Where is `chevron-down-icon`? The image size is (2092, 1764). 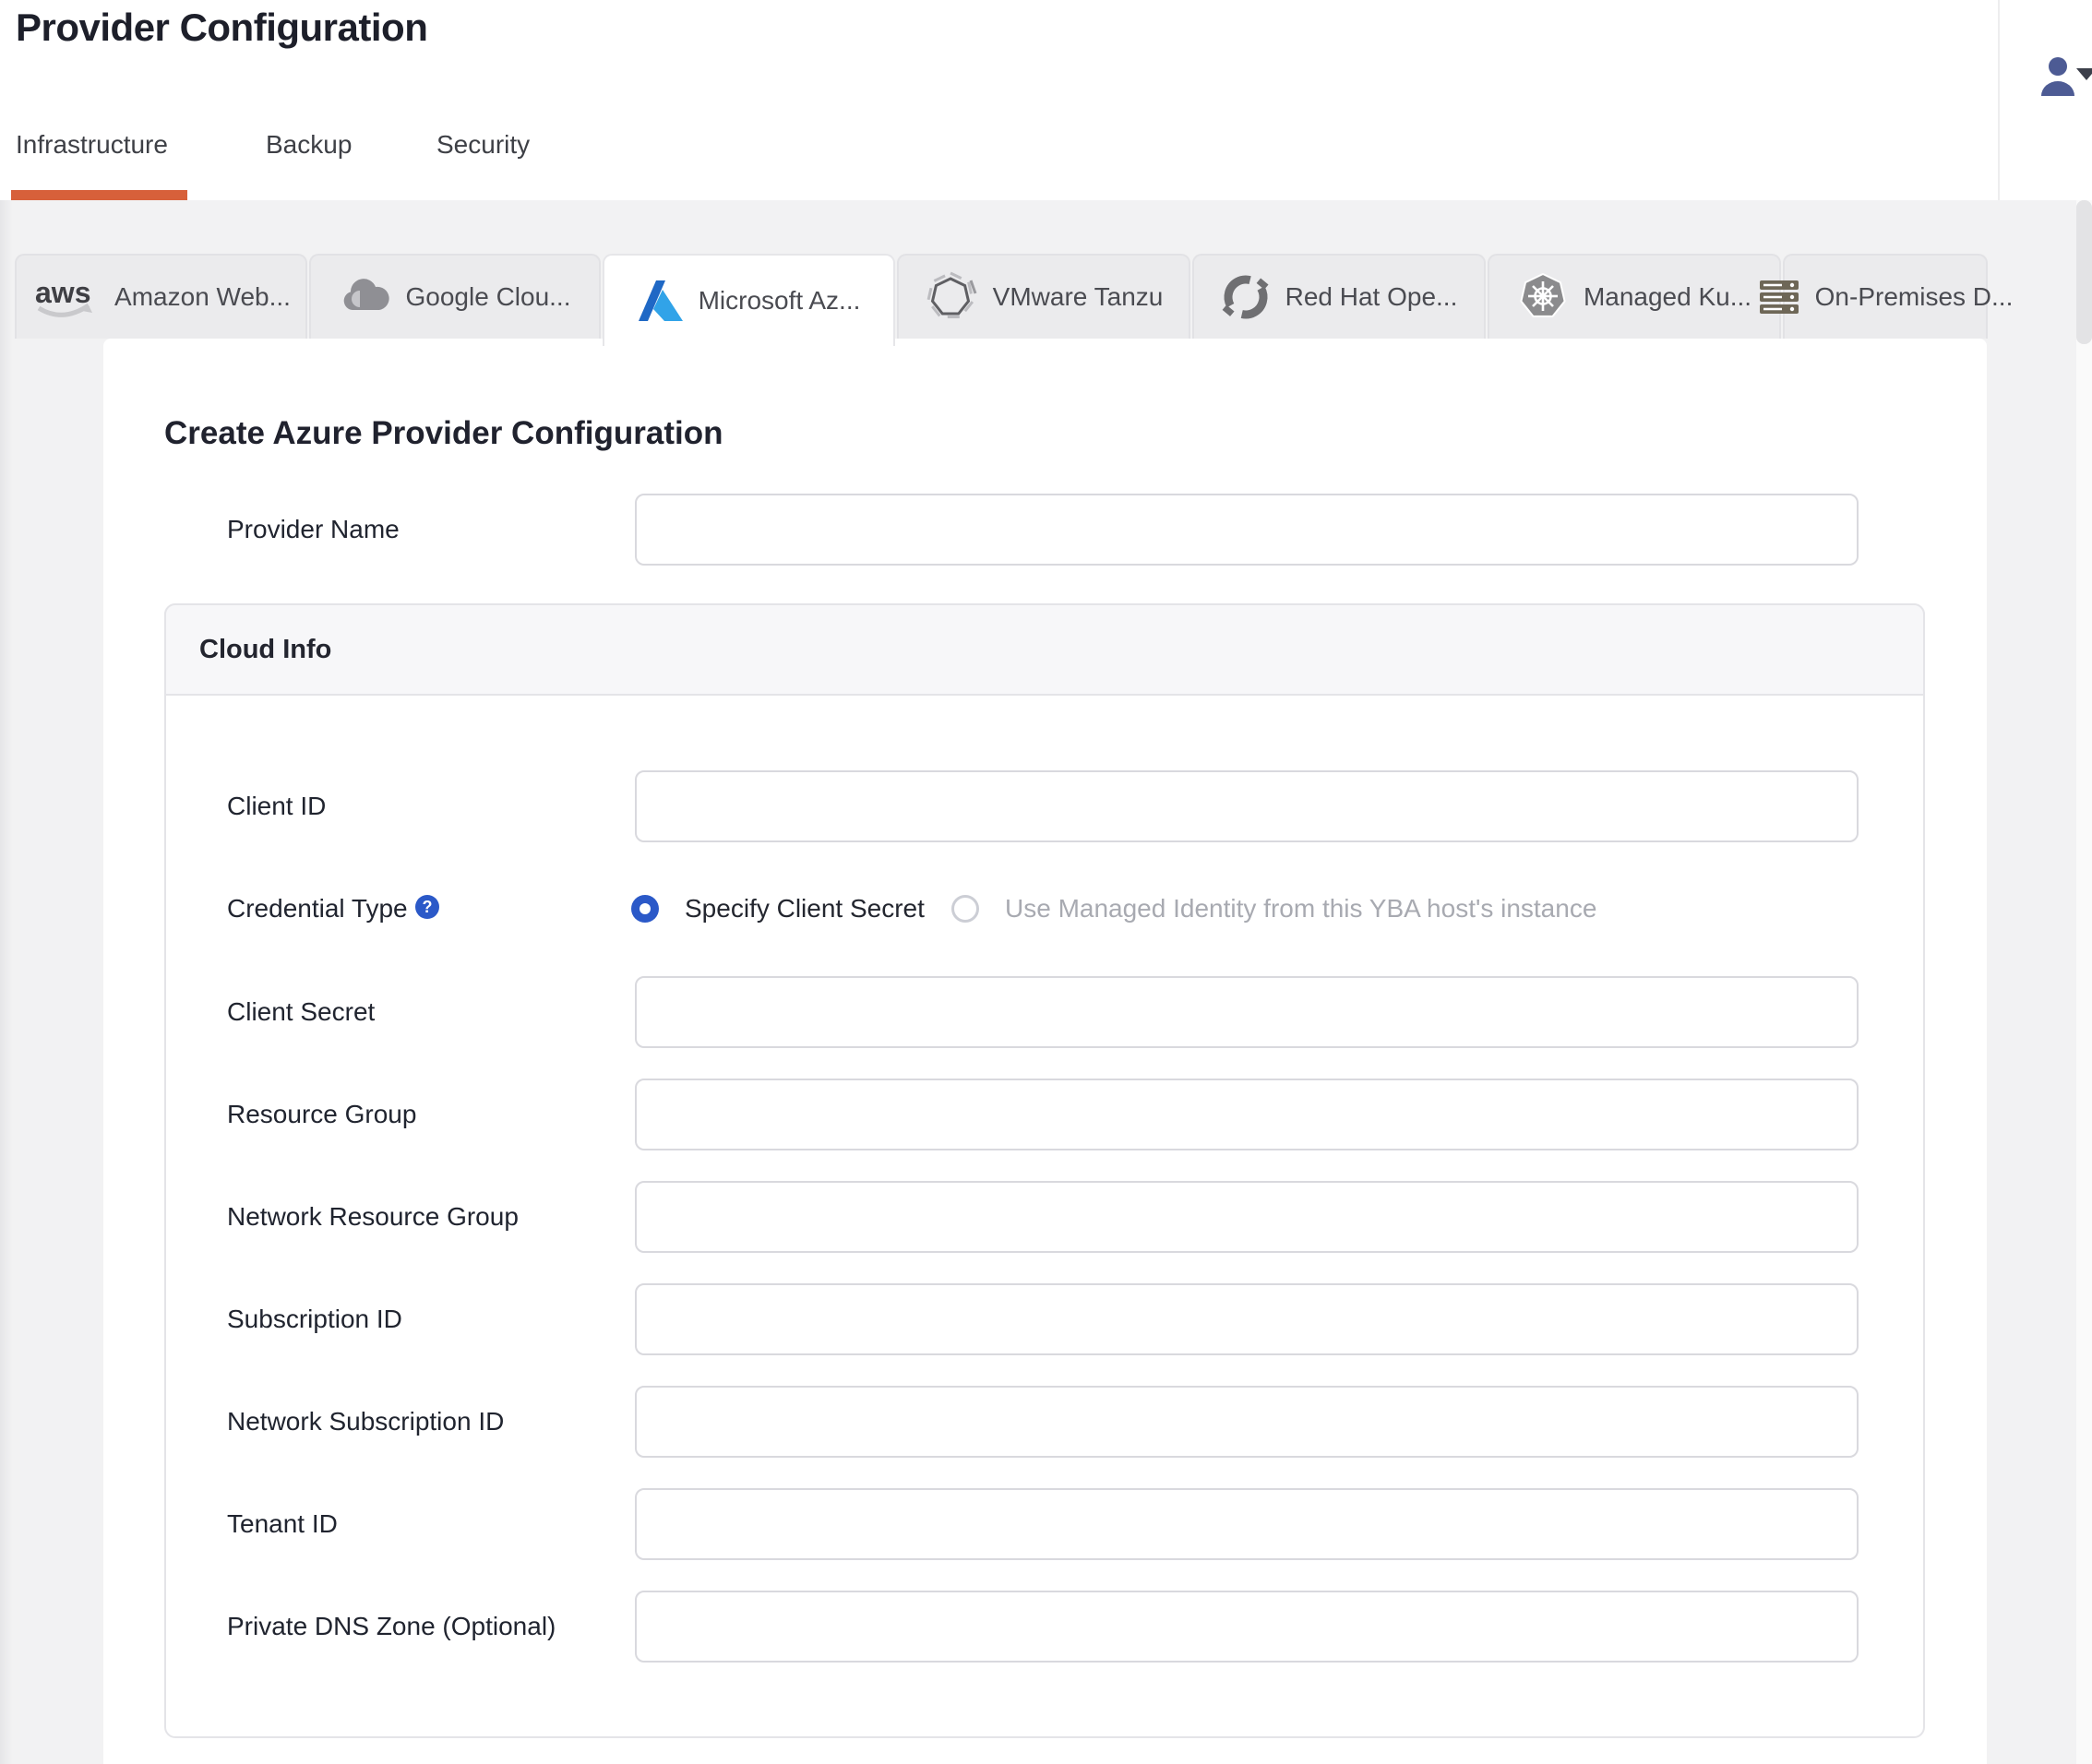
chevron-down-icon is located at coordinates (2084, 74).